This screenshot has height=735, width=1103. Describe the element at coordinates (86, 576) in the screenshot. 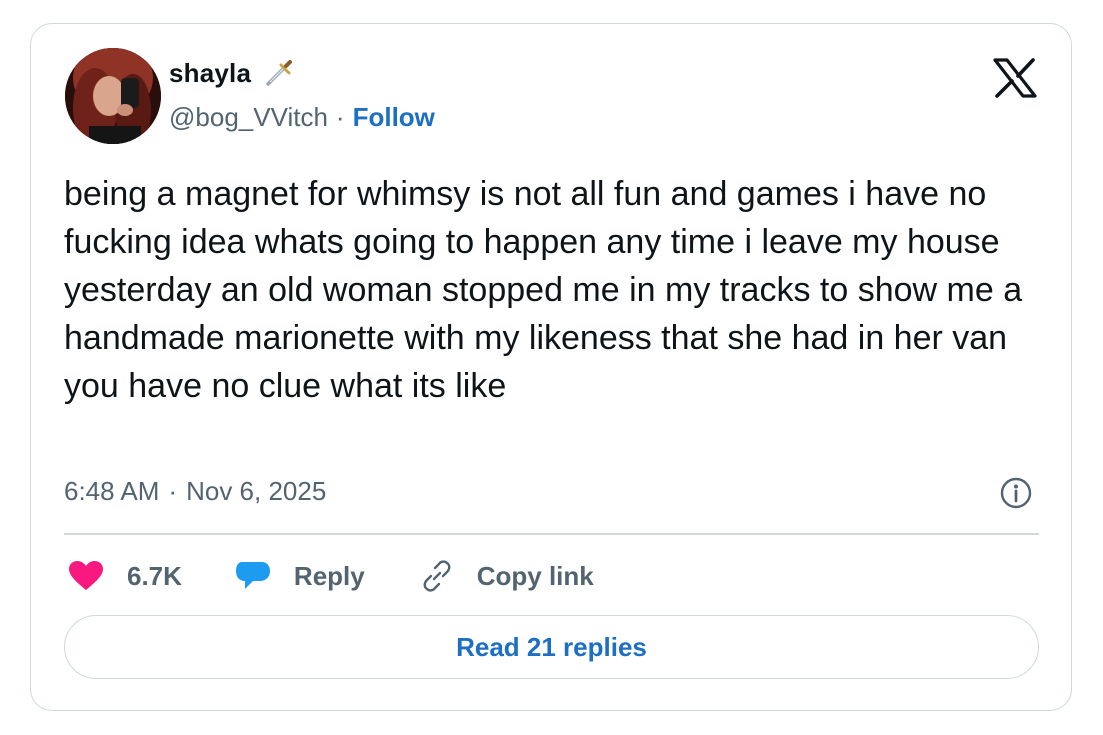

I see `heart-icon` at that location.